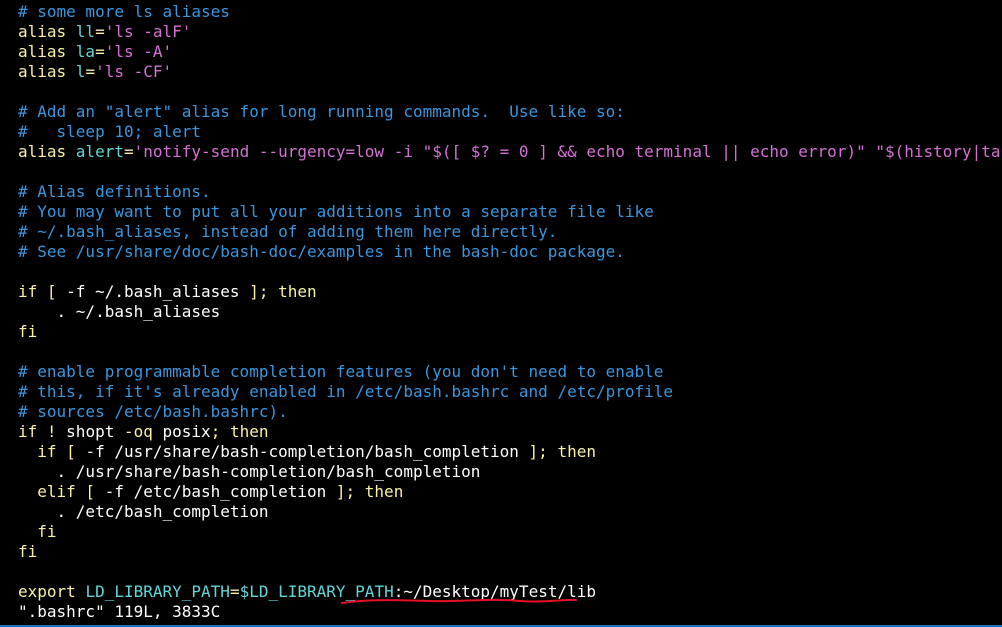 The image size is (1002, 627). What do you see at coordinates (510, 492) in the screenshot?
I see `code-line: elif [ -f /etc/bash_completion ]; then` at bounding box center [510, 492].